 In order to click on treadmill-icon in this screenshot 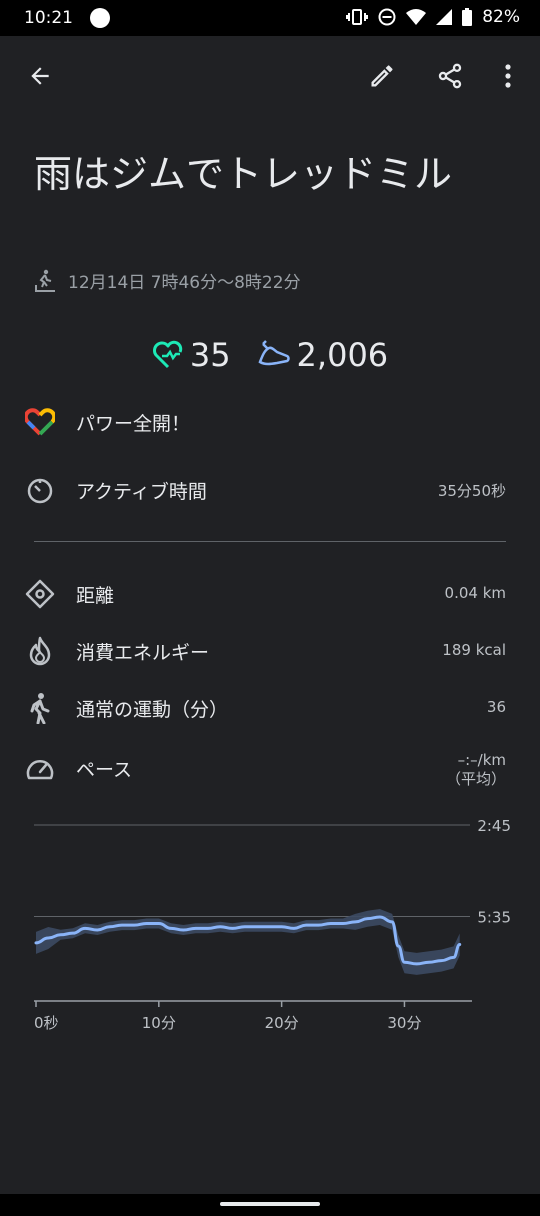, I will do `click(45, 280)`.